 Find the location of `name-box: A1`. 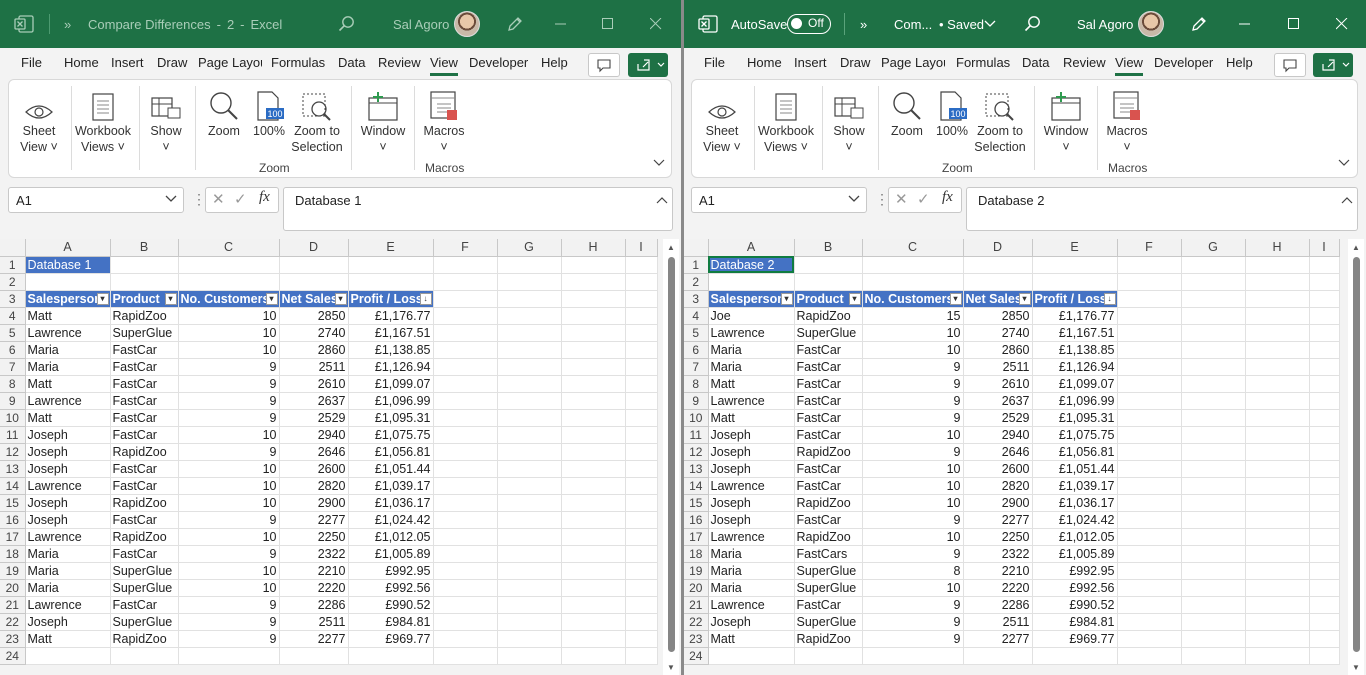

name-box: A1 is located at coordinates (96, 200).